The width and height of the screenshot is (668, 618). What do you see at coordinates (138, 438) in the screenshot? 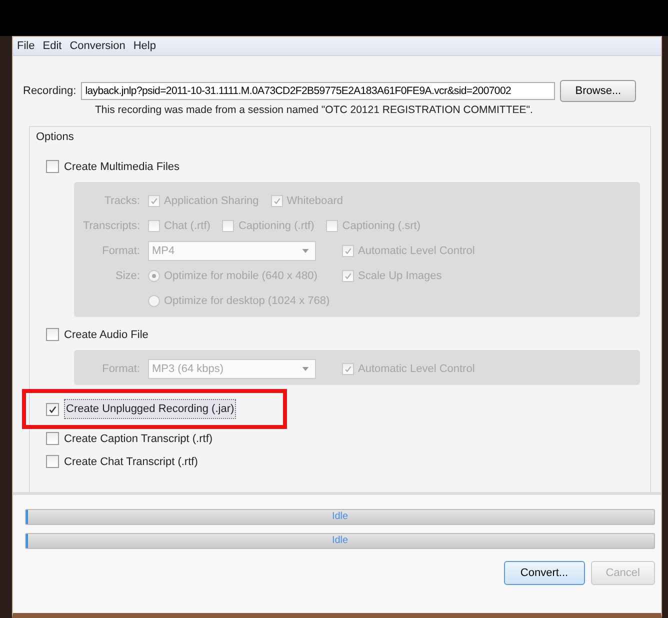
I see `option-label: Create Caption Transcript (.rtf)` at bounding box center [138, 438].